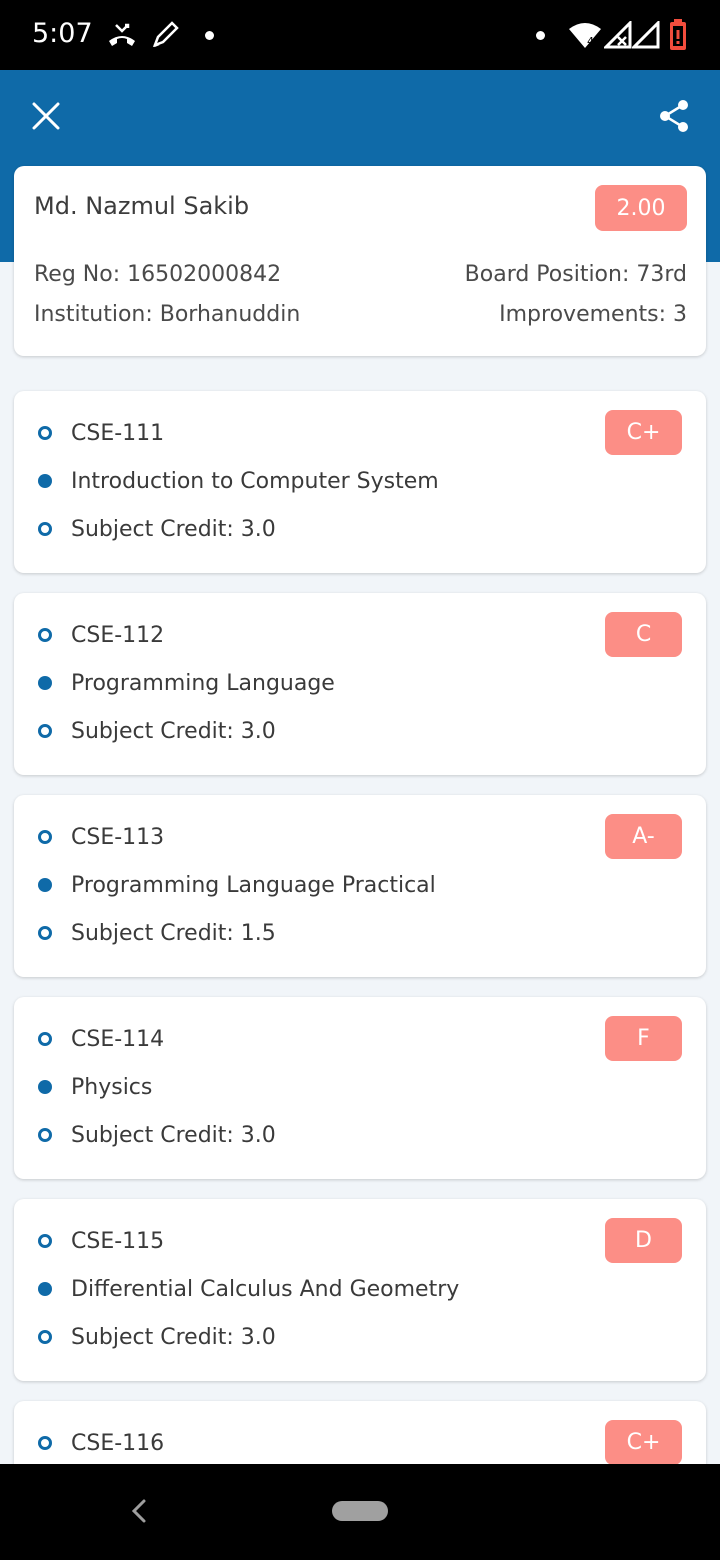  I want to click on subject-title-row: Programming Language, so click(186, 683).